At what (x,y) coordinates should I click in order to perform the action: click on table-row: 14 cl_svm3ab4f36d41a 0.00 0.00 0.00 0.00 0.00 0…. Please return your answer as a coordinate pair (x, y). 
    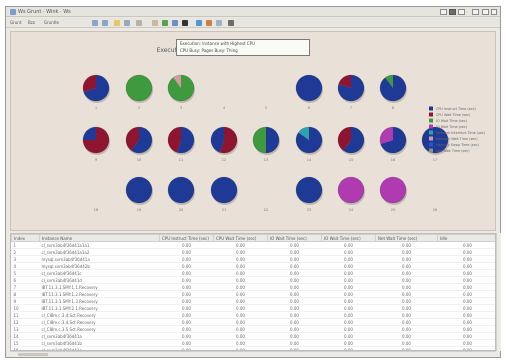
    Looking at the image, I should click on (253, 336).